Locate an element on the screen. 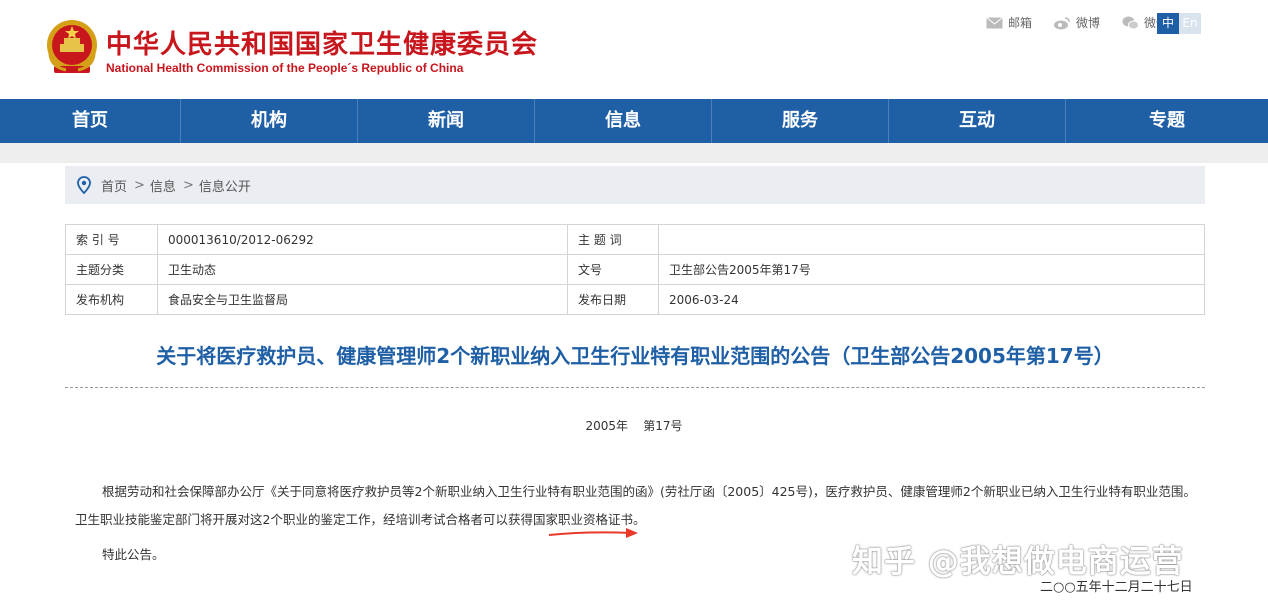 The width and height of the screenshot is (1268, 608). meta-value: 2006-03-24 is located at coordinates (931, 299).